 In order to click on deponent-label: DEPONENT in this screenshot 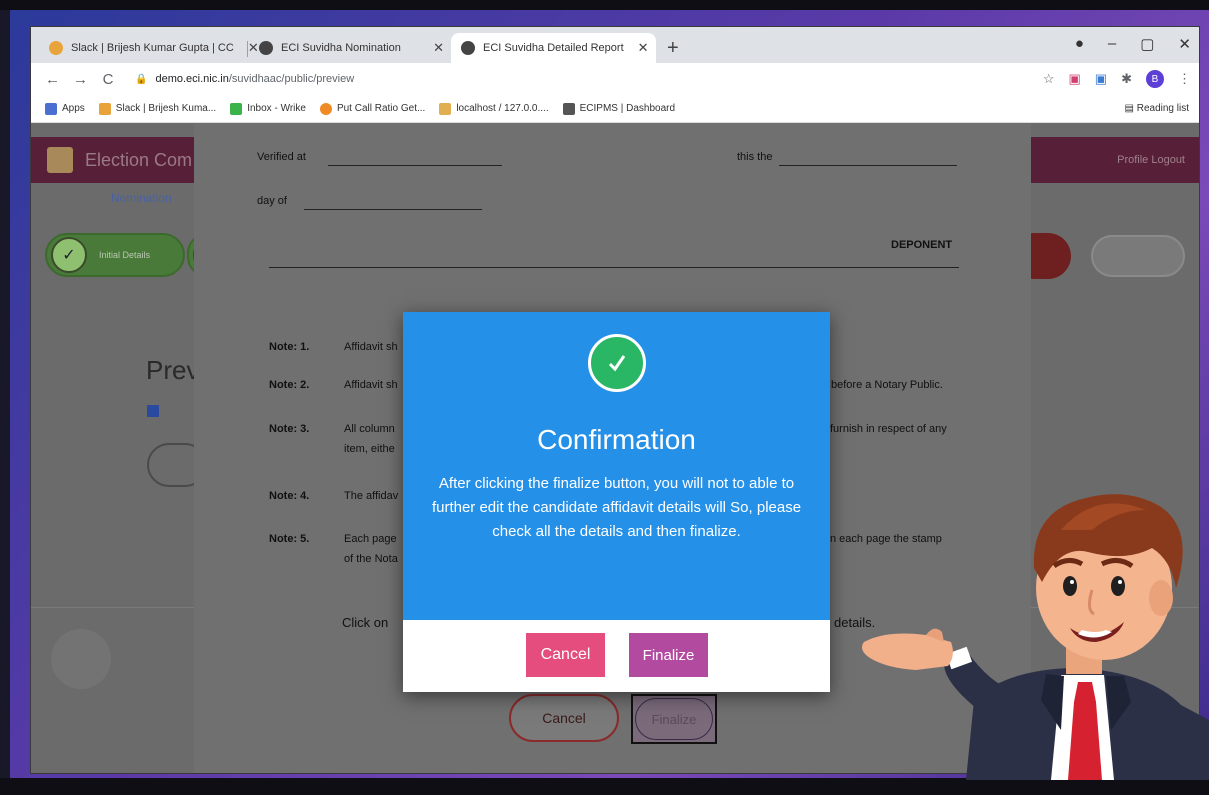, I will do `click(922, 245)`.